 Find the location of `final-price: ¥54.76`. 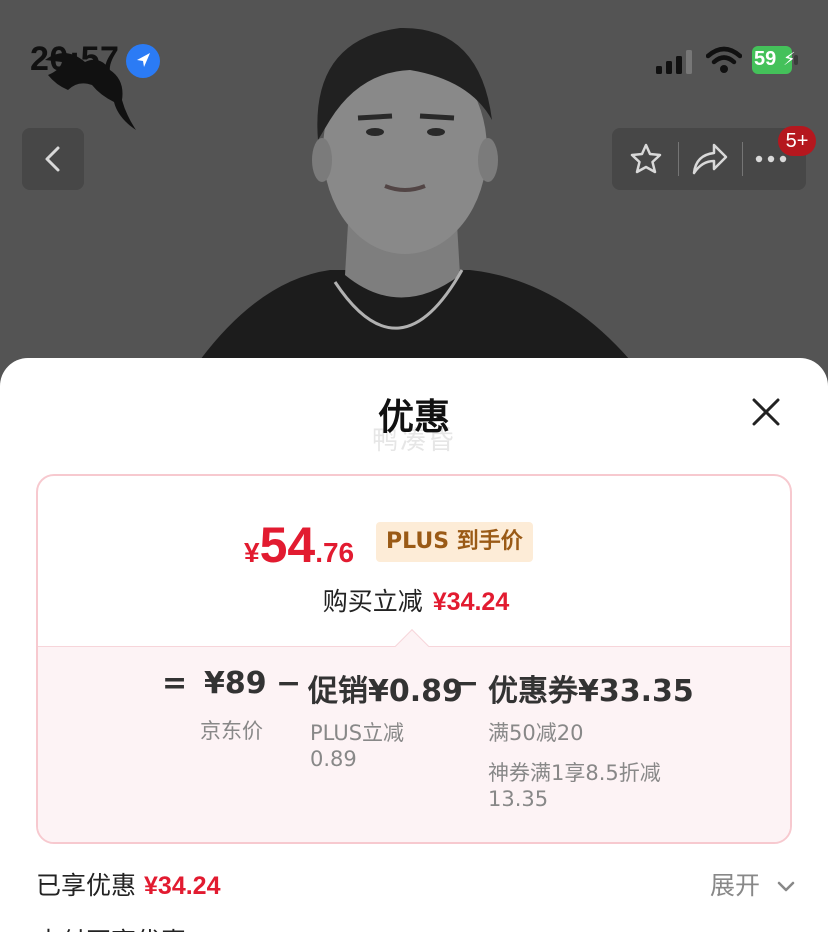

final-price: ¥54.76 is located at coordinates (299, 545).